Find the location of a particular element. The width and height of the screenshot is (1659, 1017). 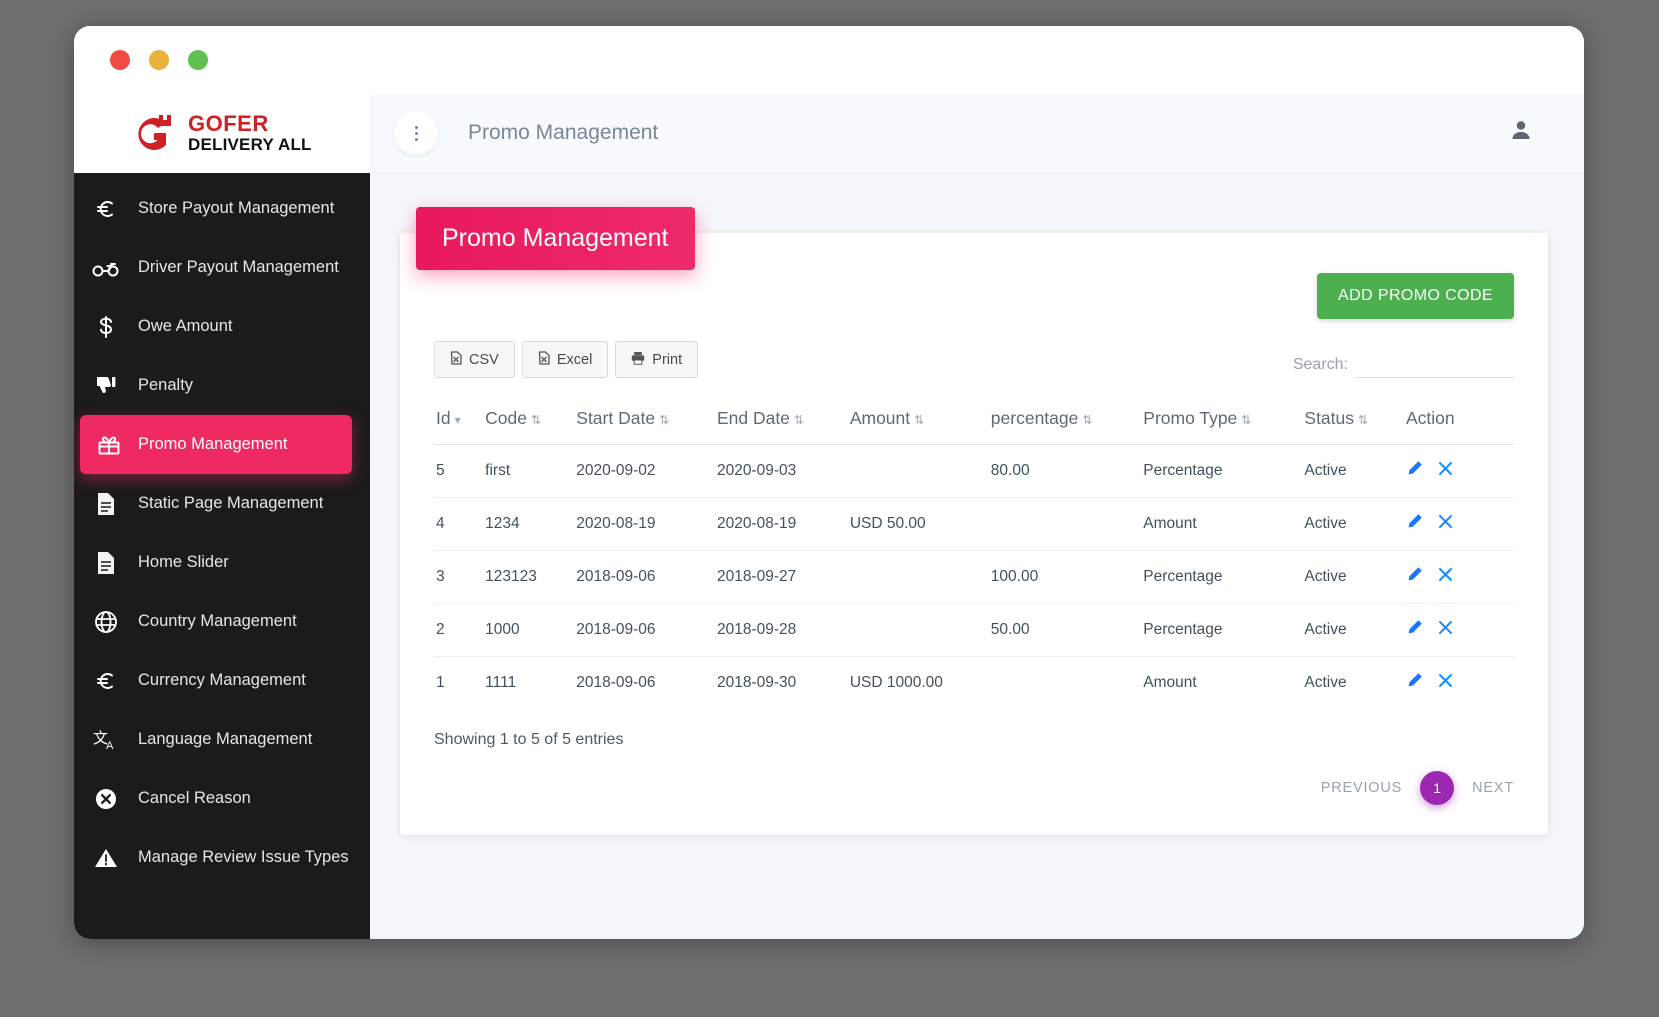

pagination-page-1: 1 is located at coordinates (1437, 788).